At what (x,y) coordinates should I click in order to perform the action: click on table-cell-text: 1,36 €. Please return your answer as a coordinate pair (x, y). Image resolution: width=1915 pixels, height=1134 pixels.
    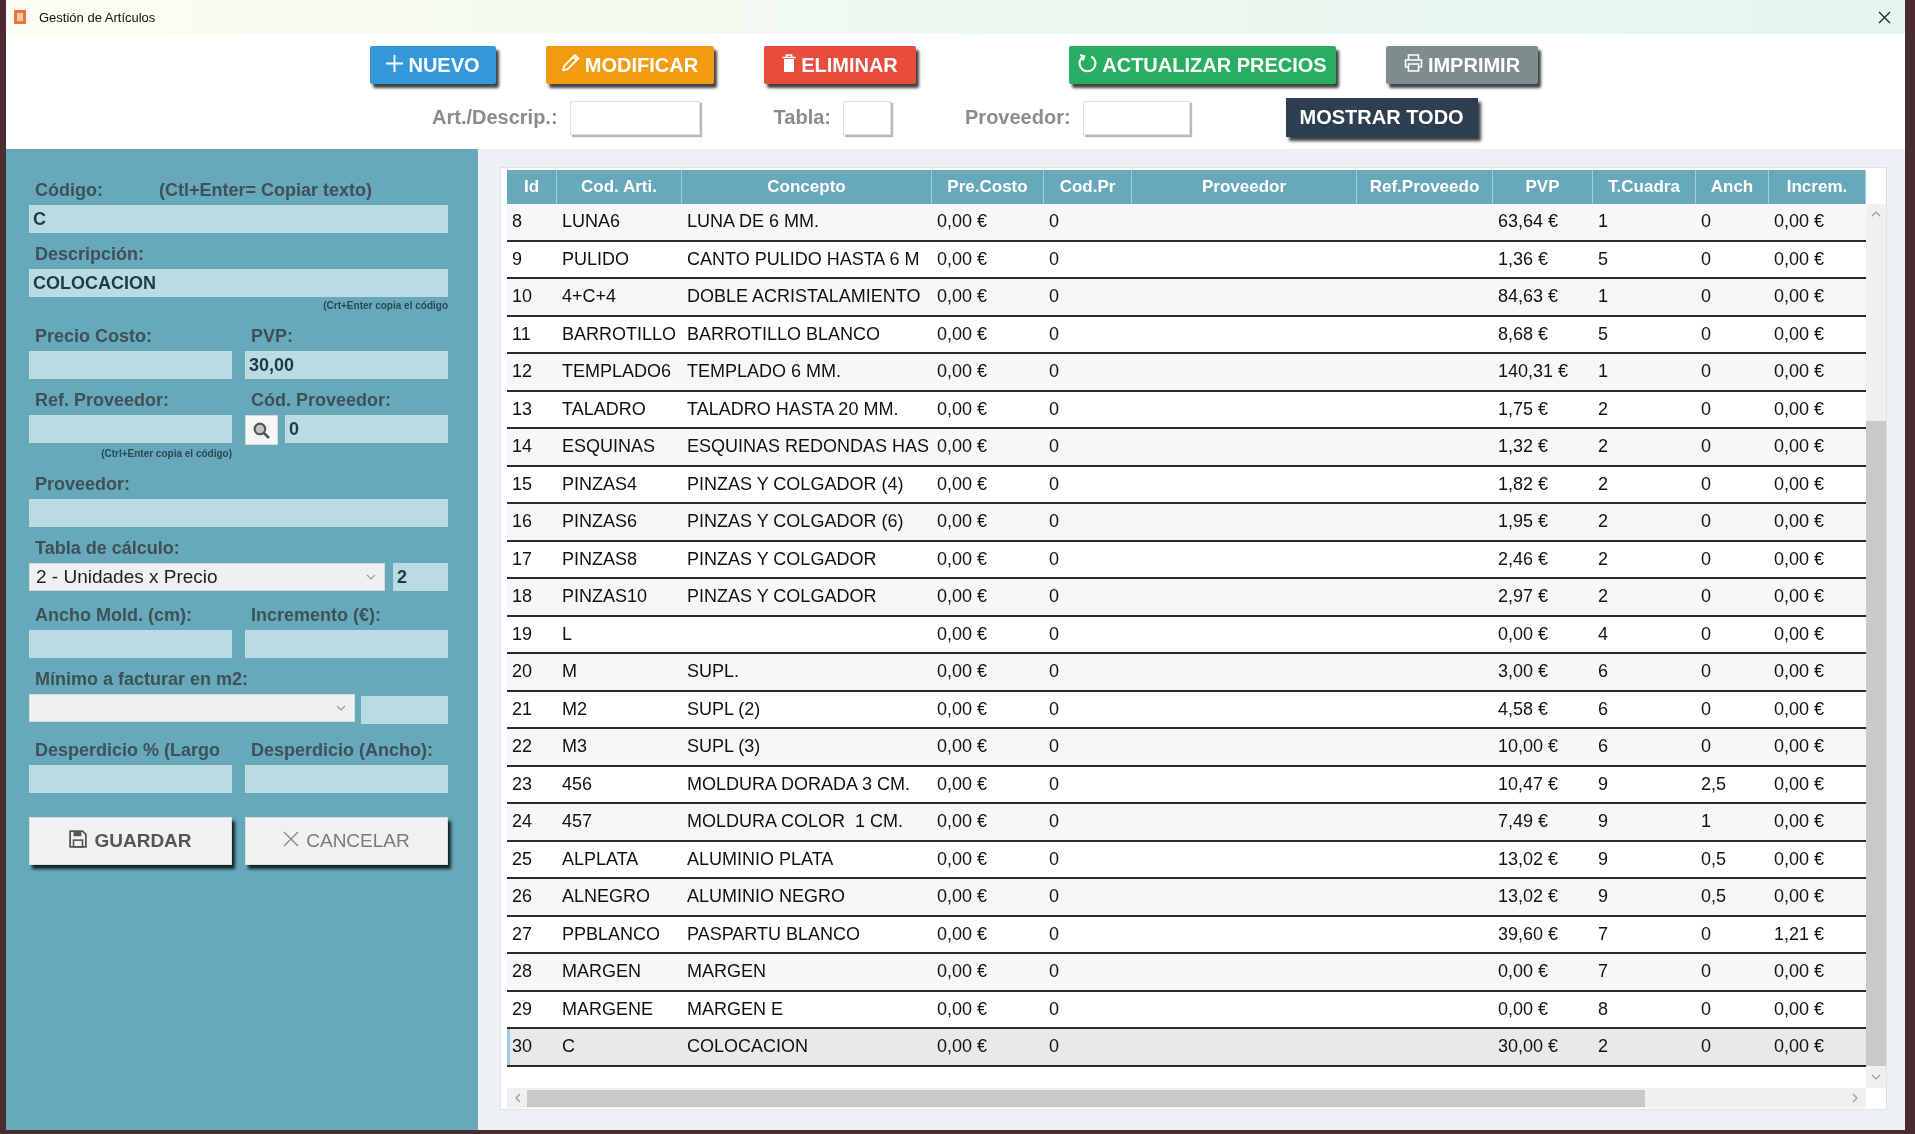
    Looking at the image, I should click on (1523, 259).